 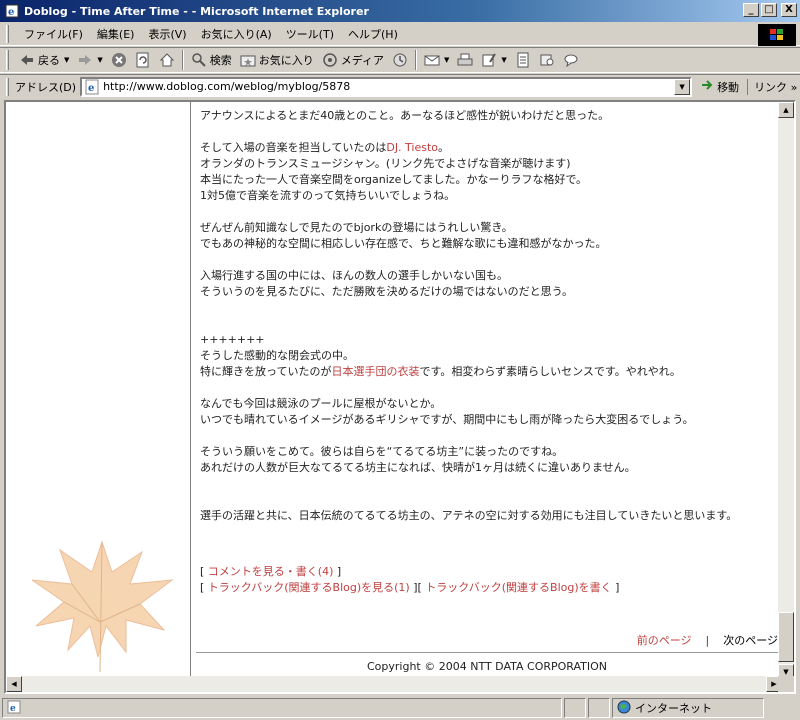 What do you see at coordinates (282, 708) in the screenshot?
I see `status-main: e` at bounding box center [282, 708].